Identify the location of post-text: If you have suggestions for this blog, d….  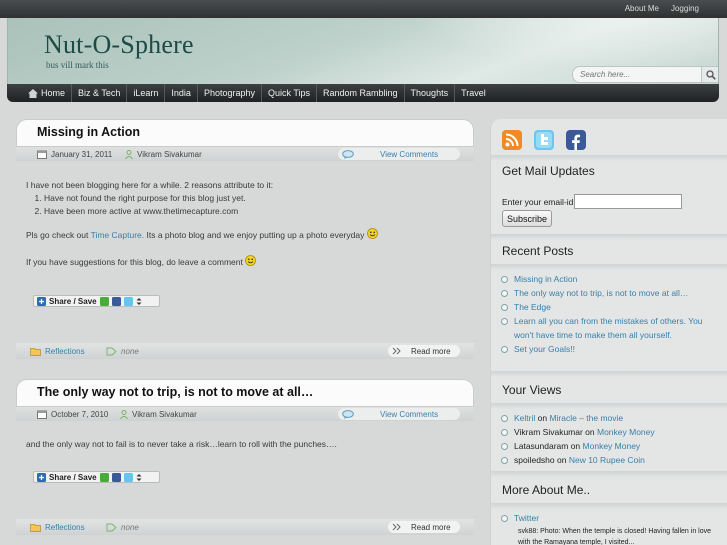
(134, 262).